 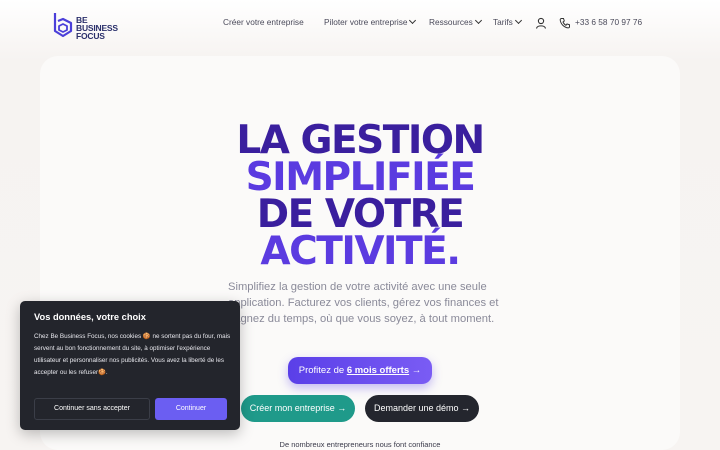 I want to click on nav-pricing: Tarifs, so click(x=507, y=23).